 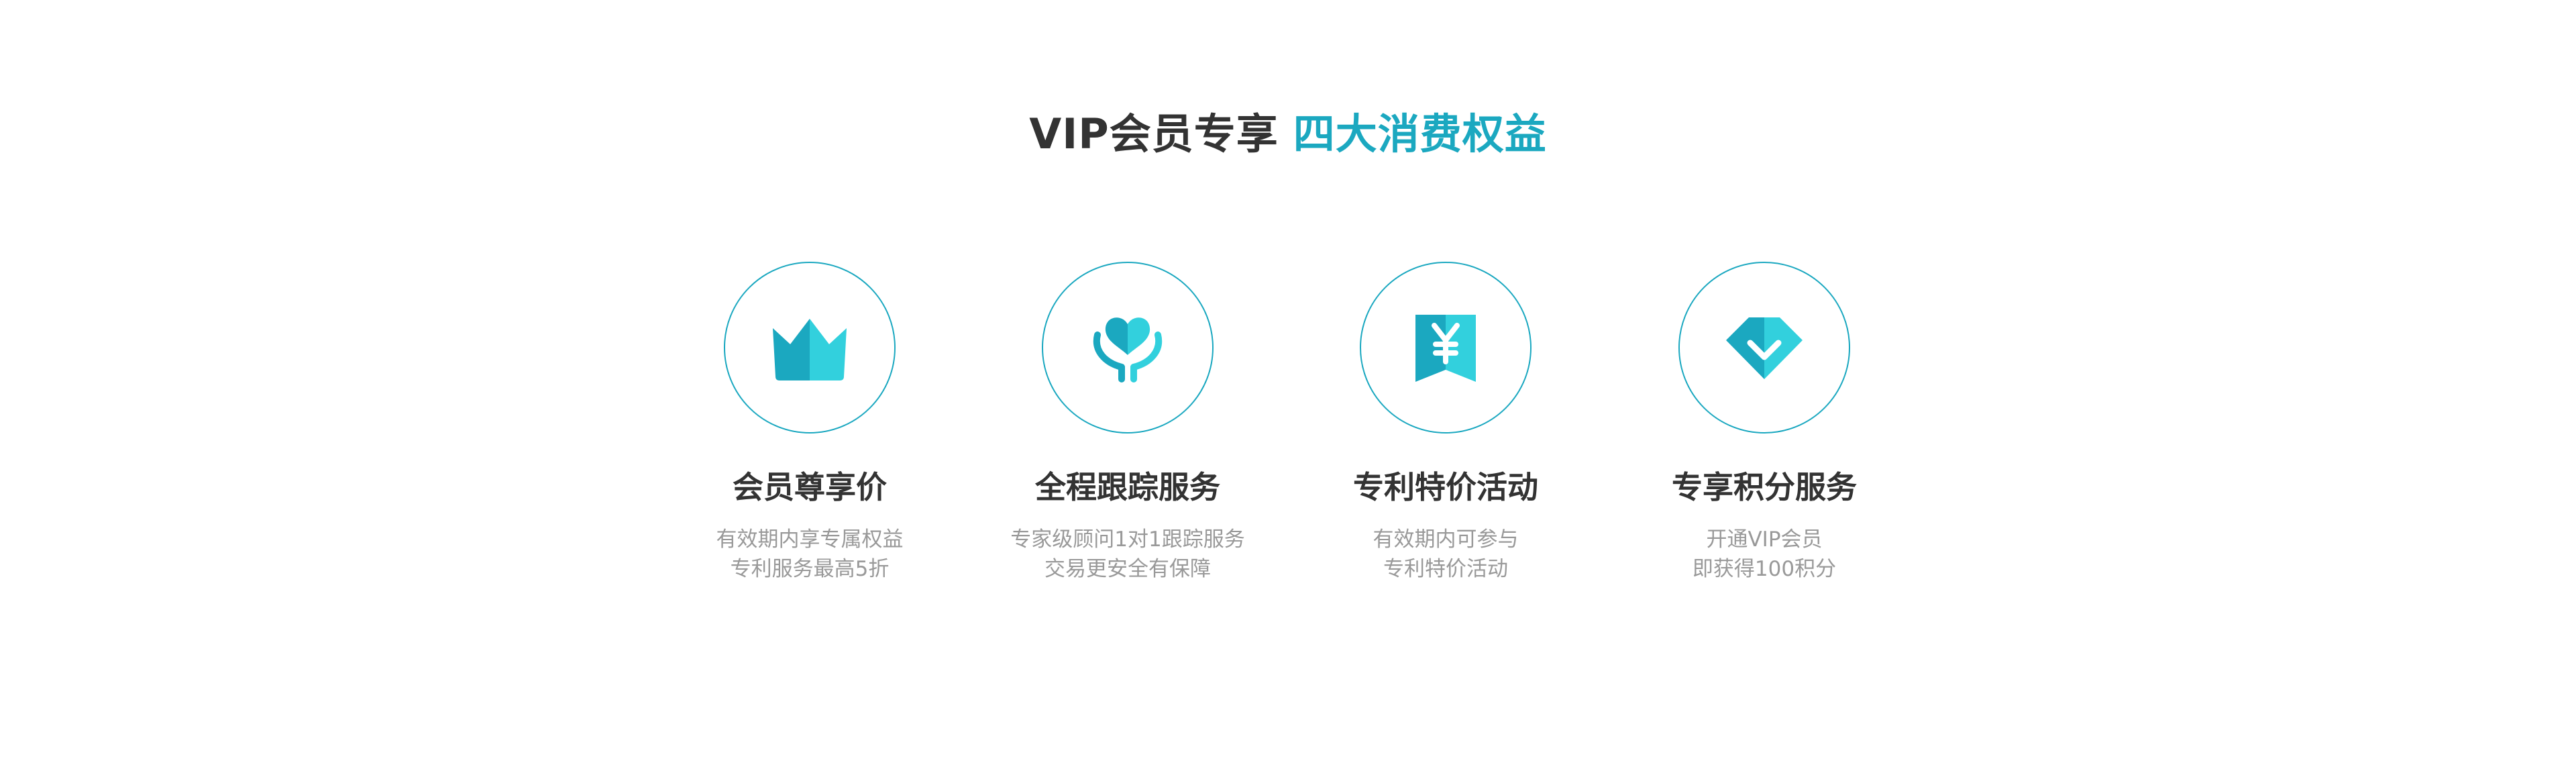 I want to click on headline-accent: 四大消费权益, so click(x=1420, y=133).